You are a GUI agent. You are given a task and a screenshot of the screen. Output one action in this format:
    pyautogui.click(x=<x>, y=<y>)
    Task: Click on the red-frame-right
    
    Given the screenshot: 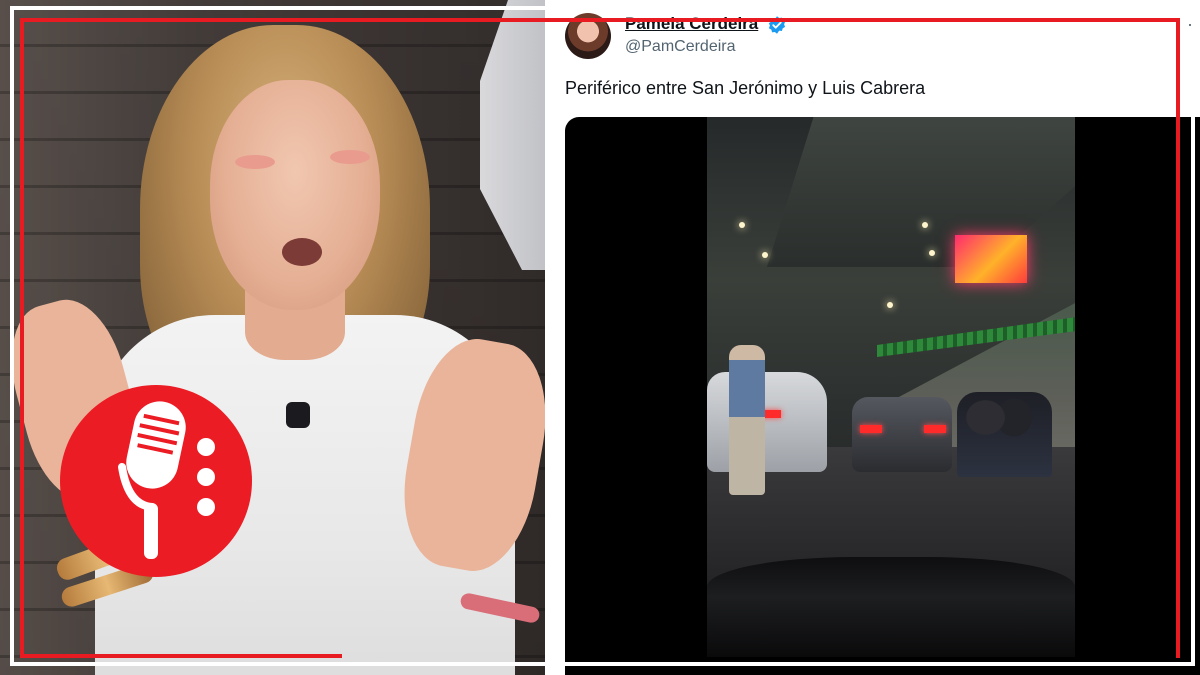 What is the action you would take?
    pyautogui.click(x=1178, y=338)
    